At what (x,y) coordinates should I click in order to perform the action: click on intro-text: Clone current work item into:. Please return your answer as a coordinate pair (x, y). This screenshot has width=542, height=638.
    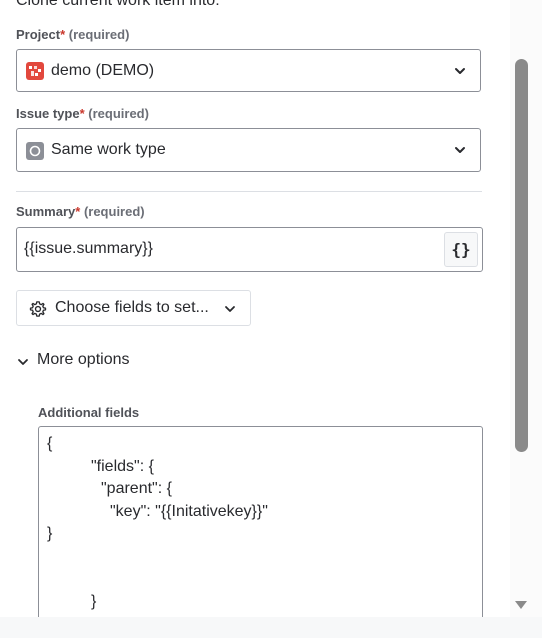
    Looking at the image, I should click on (118, 4).